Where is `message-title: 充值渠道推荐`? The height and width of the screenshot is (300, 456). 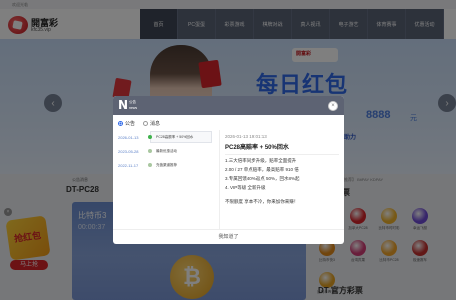 message-title: 充值渠道推荐 is located at coordinates (166, 164).